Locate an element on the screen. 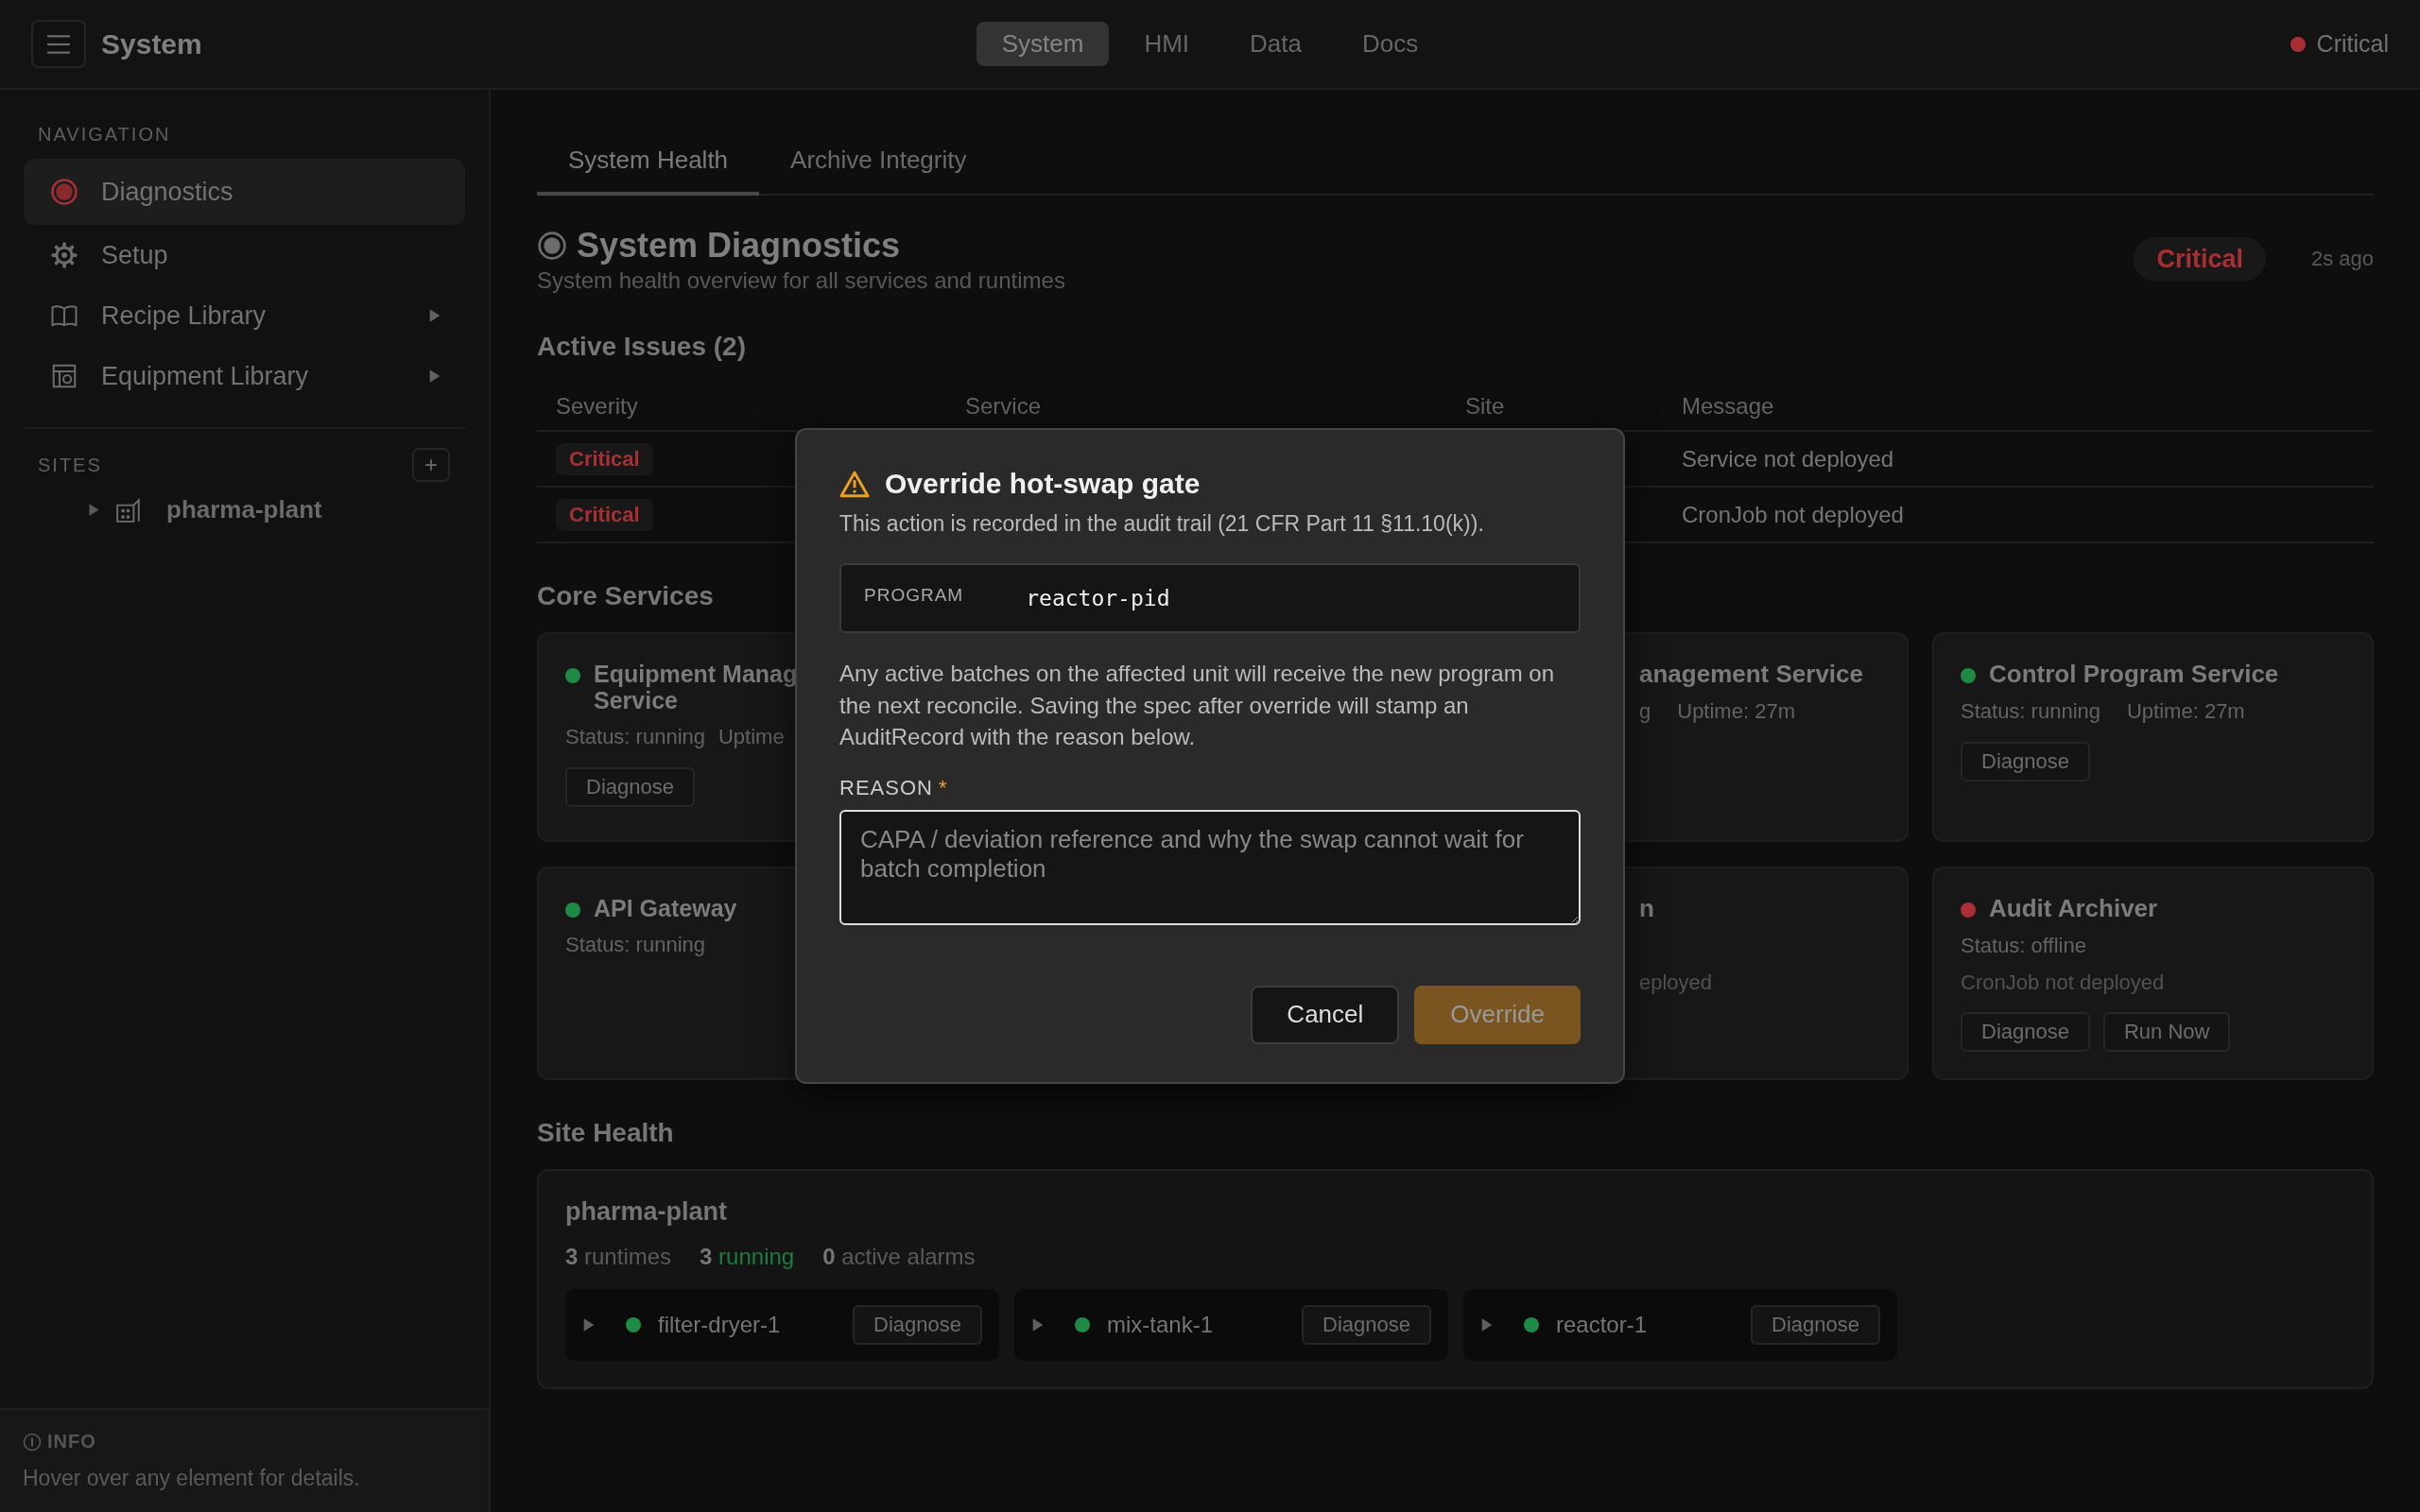  health-badge: Critical is located at coordinates (2200, 259).